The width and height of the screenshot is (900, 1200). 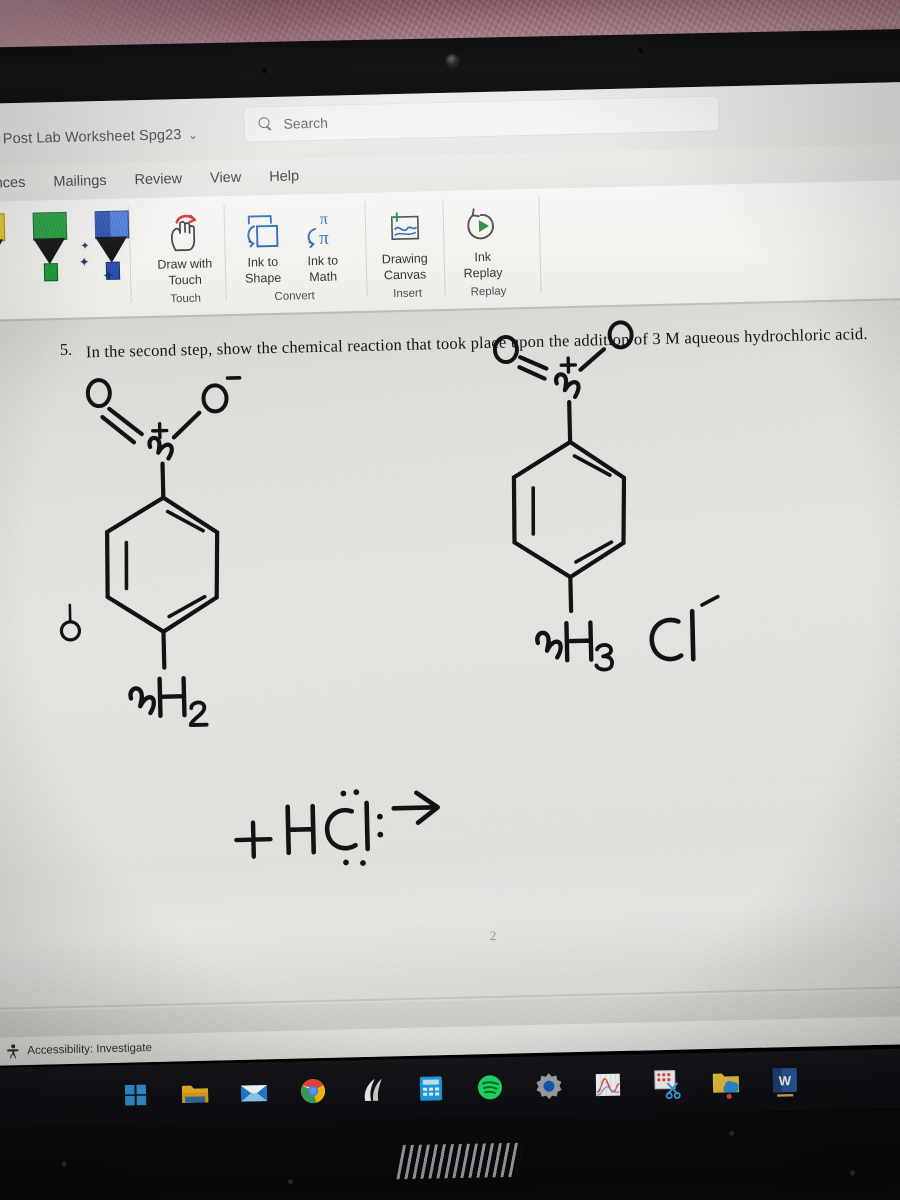 I want to click on document-title: Post Lab Worksheet Spg23 ⌄, so click(x=100, y=137).